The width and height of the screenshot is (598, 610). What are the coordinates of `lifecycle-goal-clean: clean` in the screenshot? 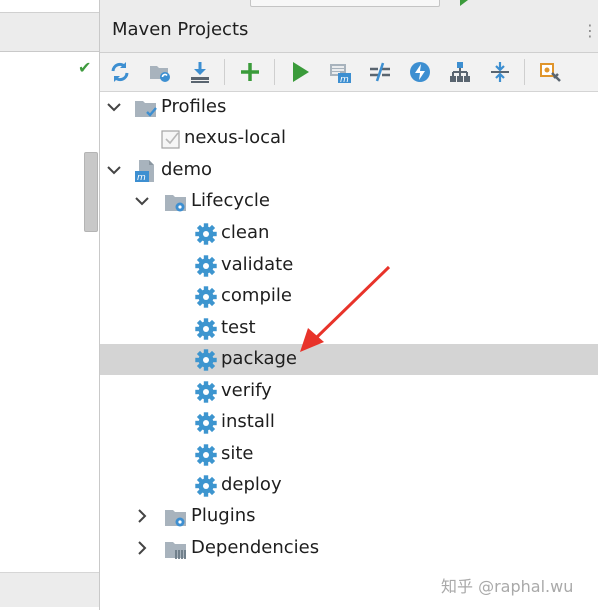 It's located at (349, 233).